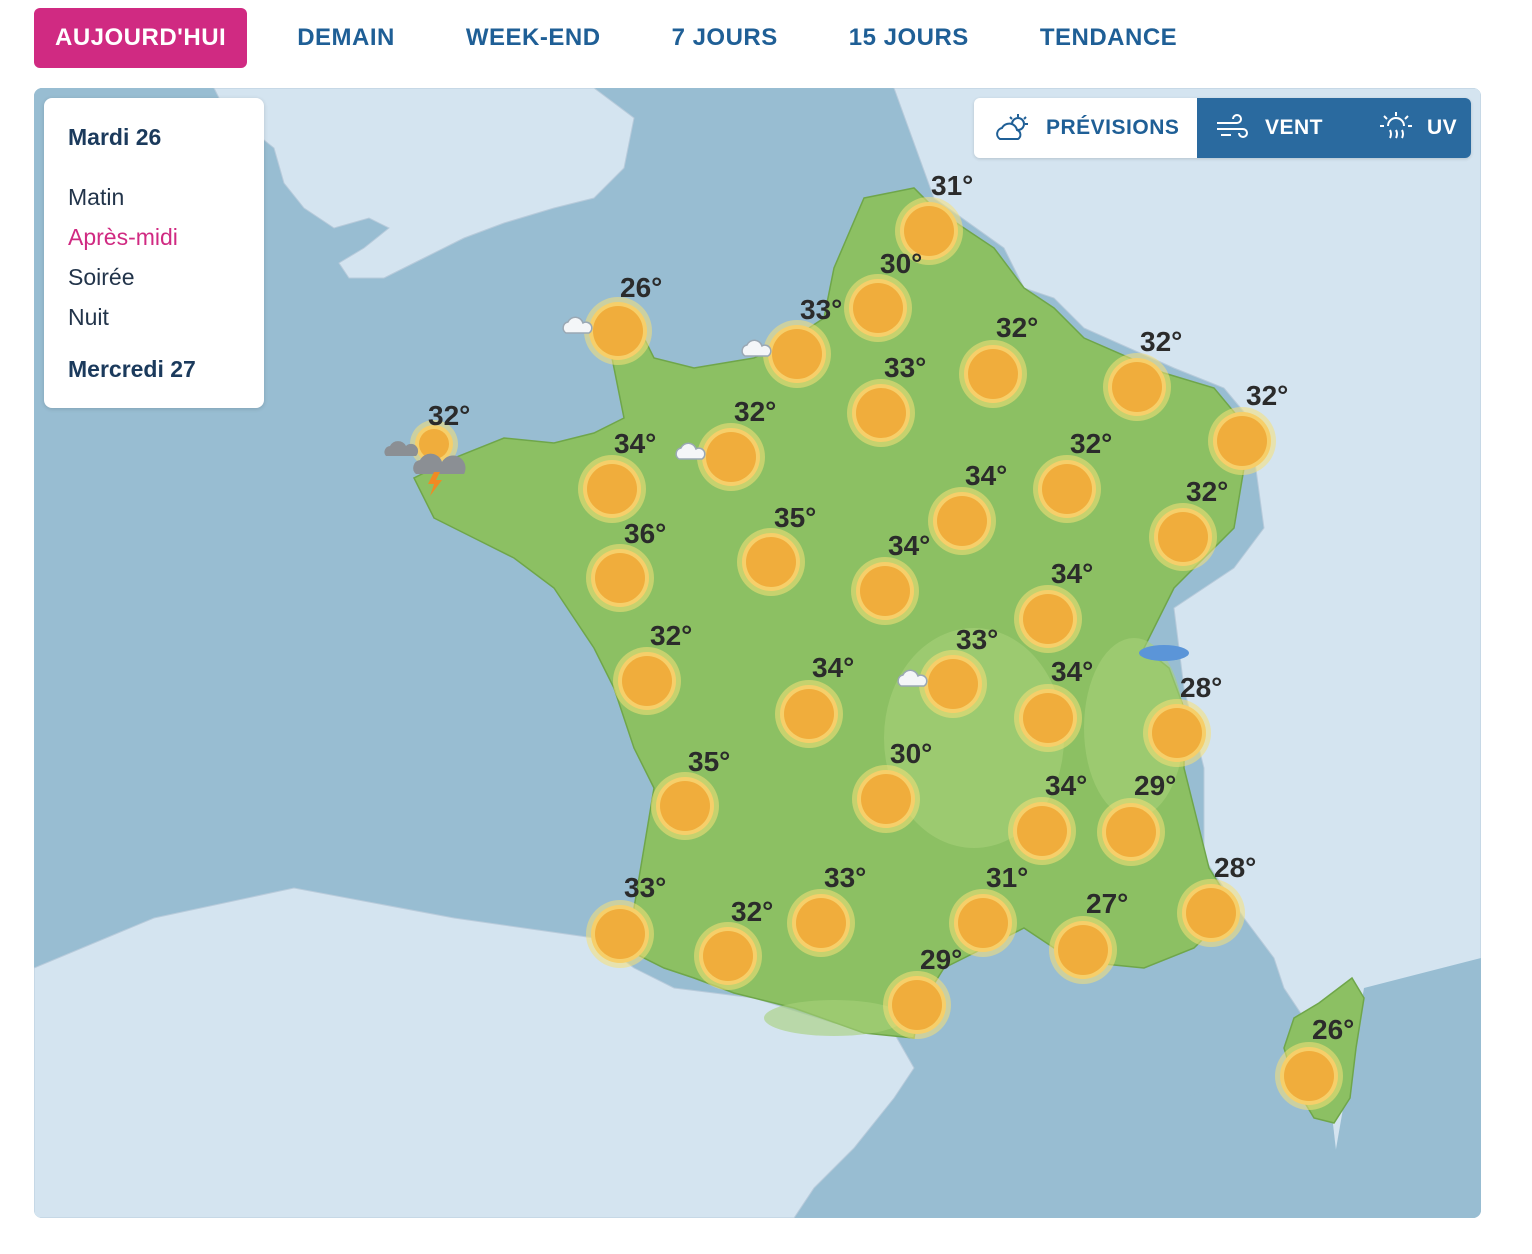  I want to click on layer-uv-button: UV, so click(1416, 128).